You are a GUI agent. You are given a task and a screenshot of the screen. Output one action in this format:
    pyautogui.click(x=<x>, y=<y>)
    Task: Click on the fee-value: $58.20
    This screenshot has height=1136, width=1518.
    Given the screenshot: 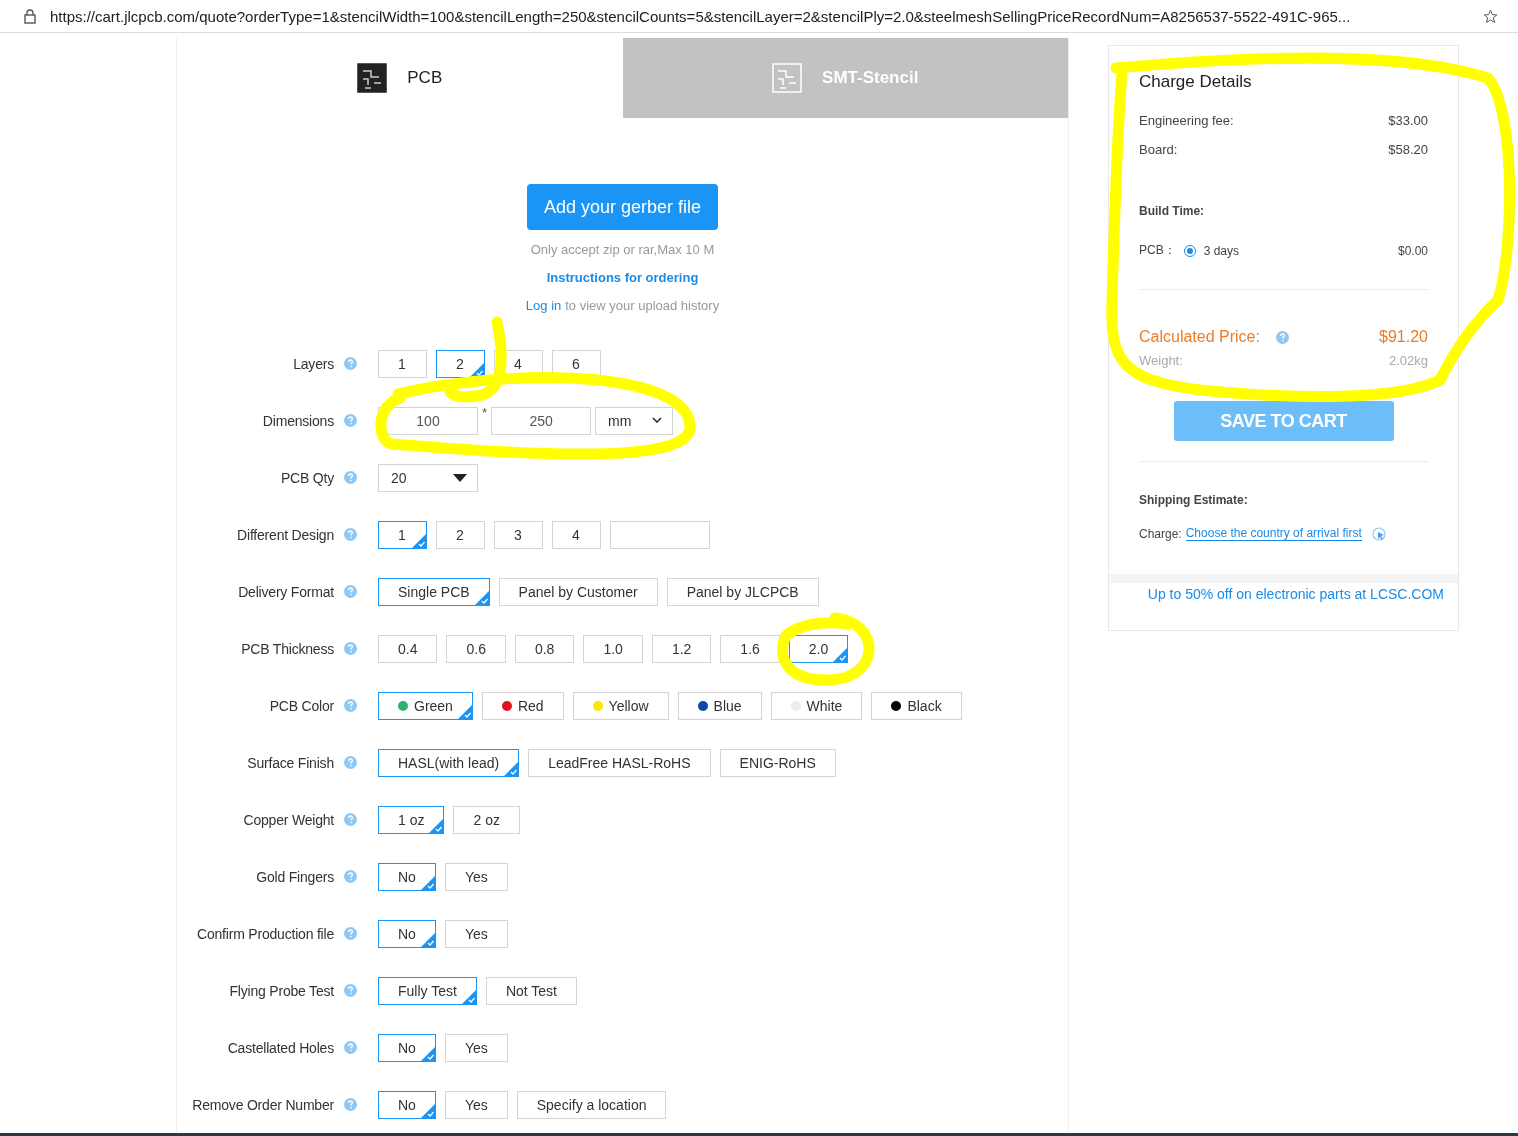 What is the action you would take?
    pyautogui.click(x=1408, y=149)
    